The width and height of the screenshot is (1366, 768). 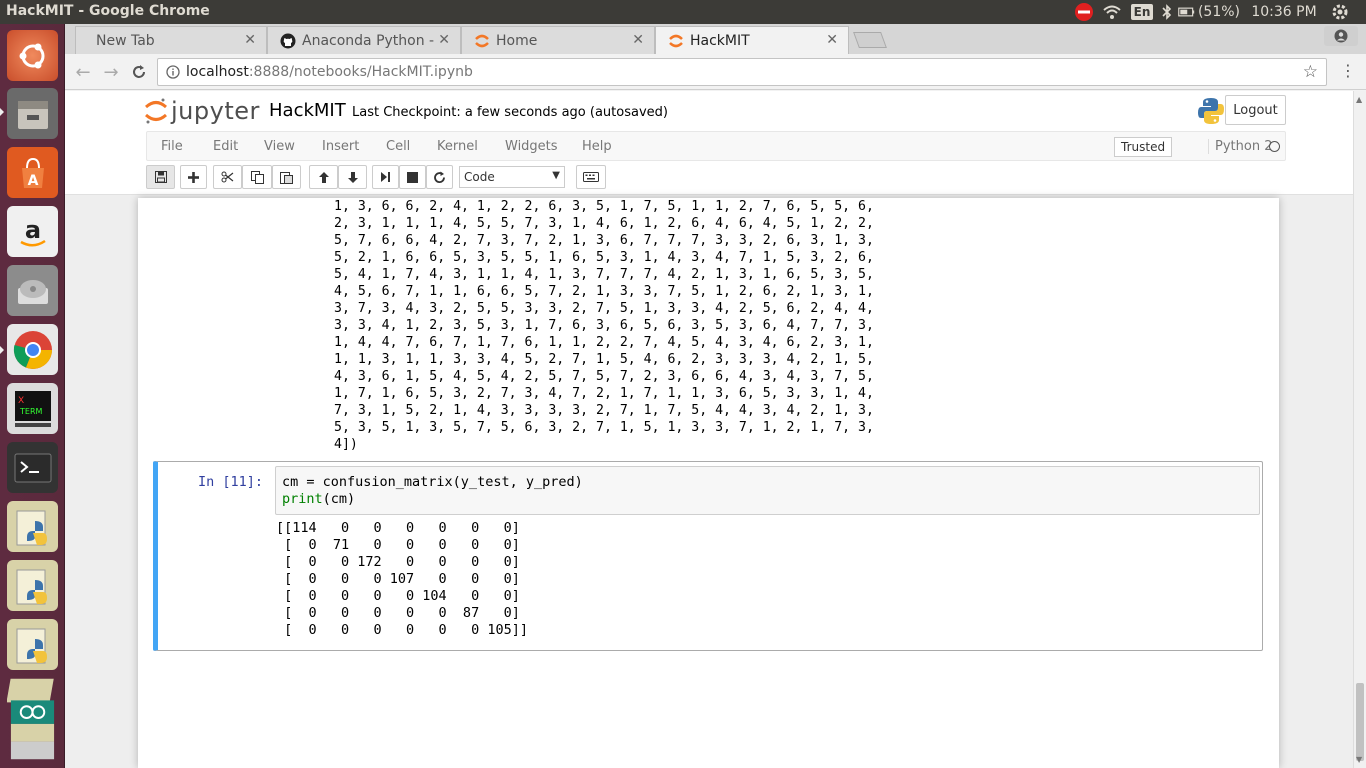 What do you see at coordinates (1112, 12) in the screenshot?
I see `wifi-icon` at bounding box center [1112, 12].